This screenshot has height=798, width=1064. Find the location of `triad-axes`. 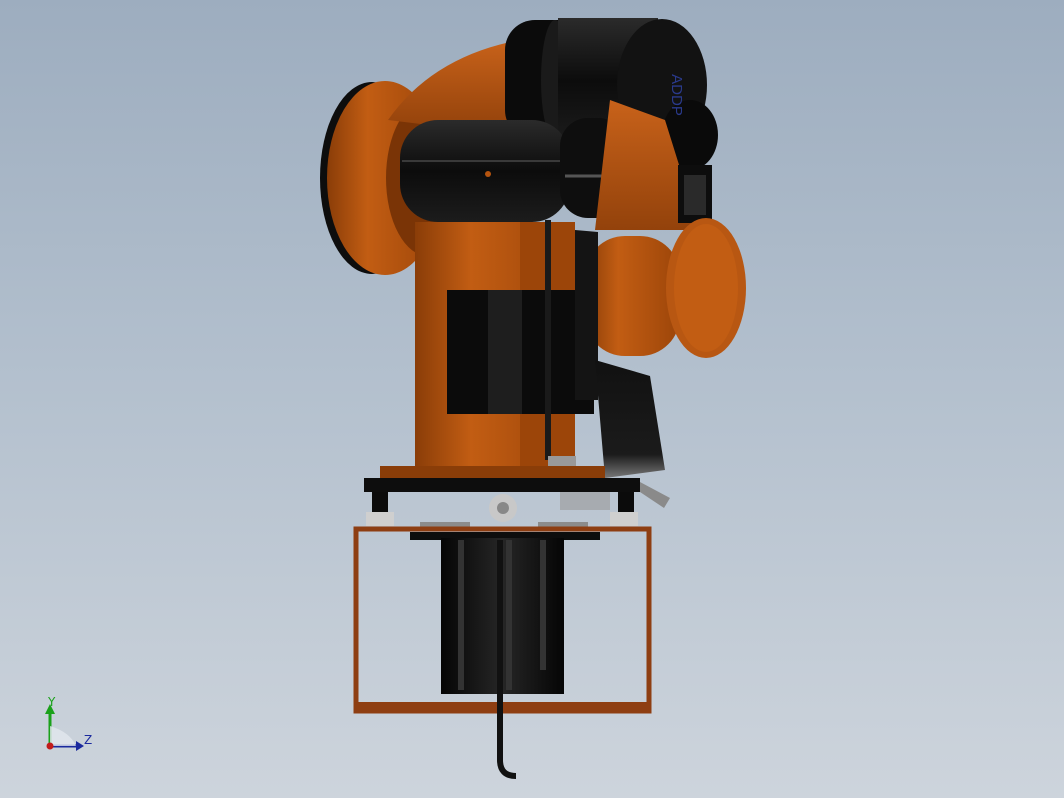

triad-axes is located at coordinates (64, 727).